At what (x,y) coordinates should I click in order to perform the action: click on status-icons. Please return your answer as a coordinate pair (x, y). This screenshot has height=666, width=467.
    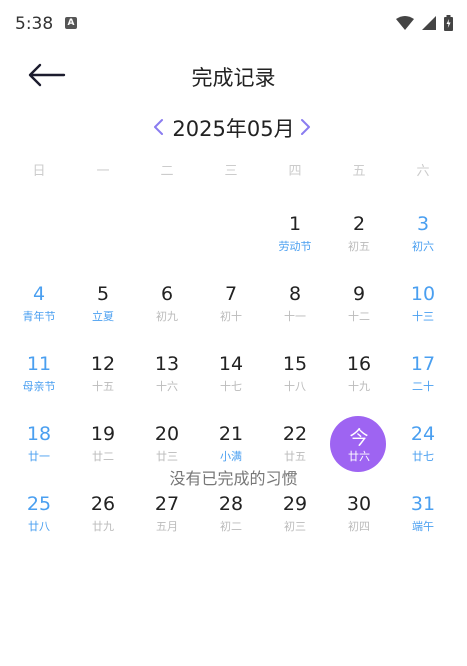
    Looking at the image, I should click on (424, 23).